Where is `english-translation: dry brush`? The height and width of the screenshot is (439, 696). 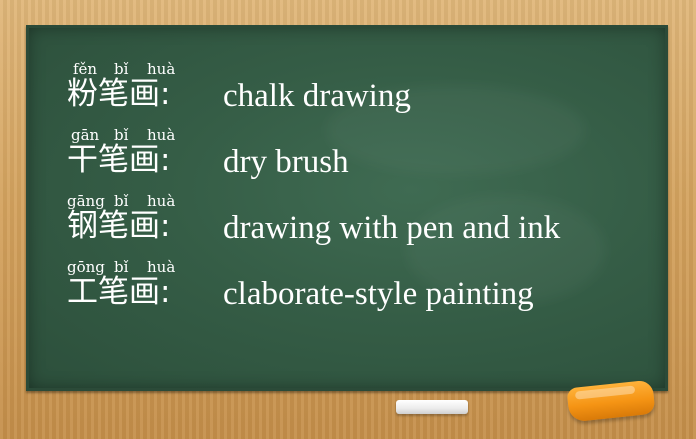
english-translation: dry brush is located at coordinates (286, 162).